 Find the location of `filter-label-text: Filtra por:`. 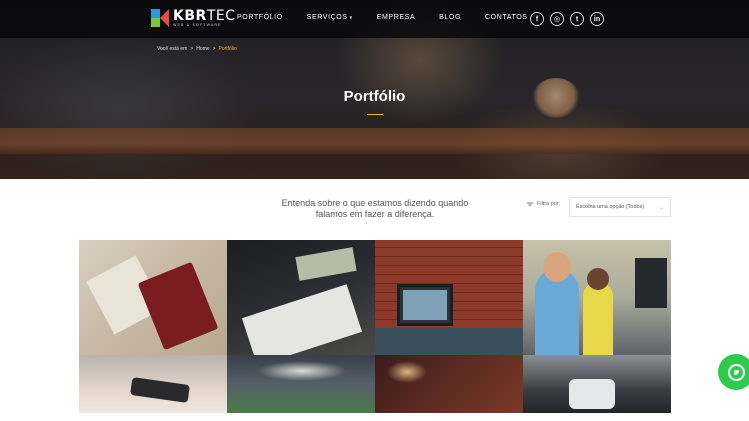

filter-label-text: Filtra por: is located at coordinates (549, 204).